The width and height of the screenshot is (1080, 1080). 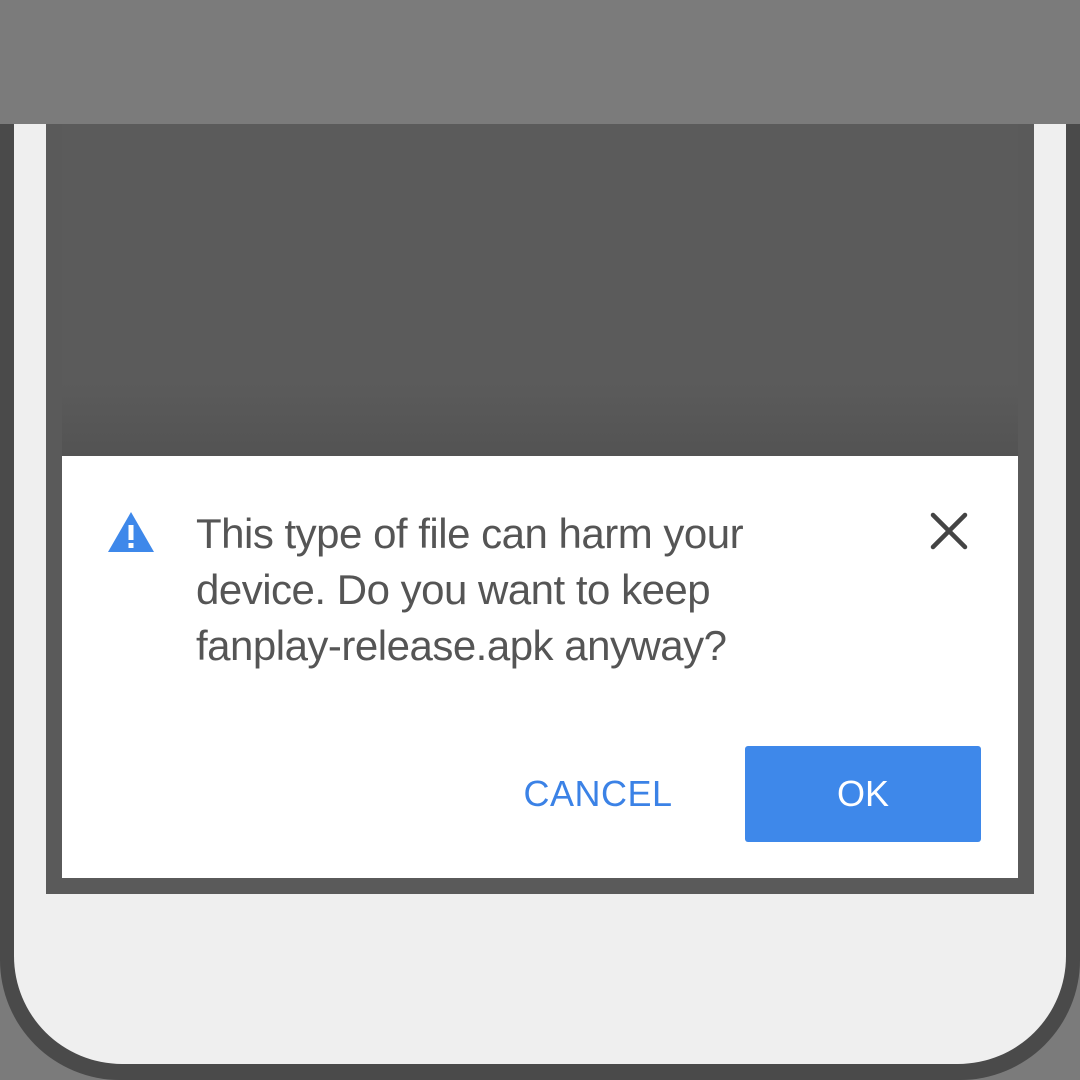 What do you see at coordinates (598, 794) in the screenshot?
I see `cancel-button: CANCEL` at bounding box center [598, 794].